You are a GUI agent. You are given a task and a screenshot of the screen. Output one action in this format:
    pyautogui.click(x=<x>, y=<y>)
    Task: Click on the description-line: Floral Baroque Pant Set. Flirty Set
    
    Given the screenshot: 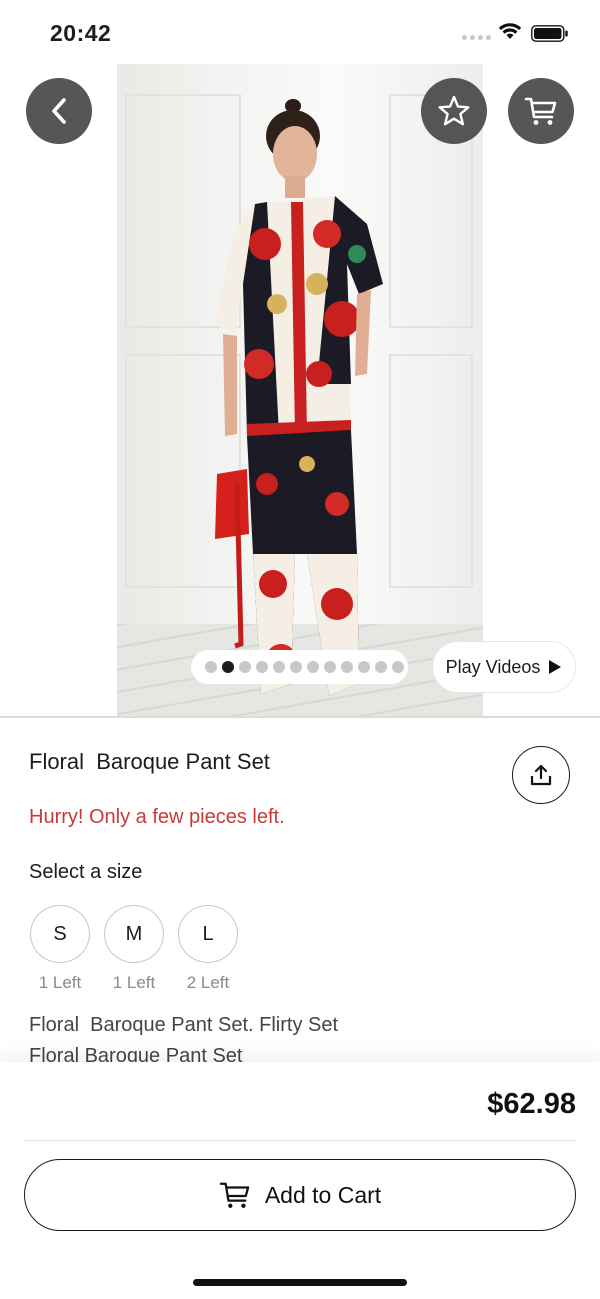 What is the action you would take?
    pyautogui.click(x=184, y=1025)
    